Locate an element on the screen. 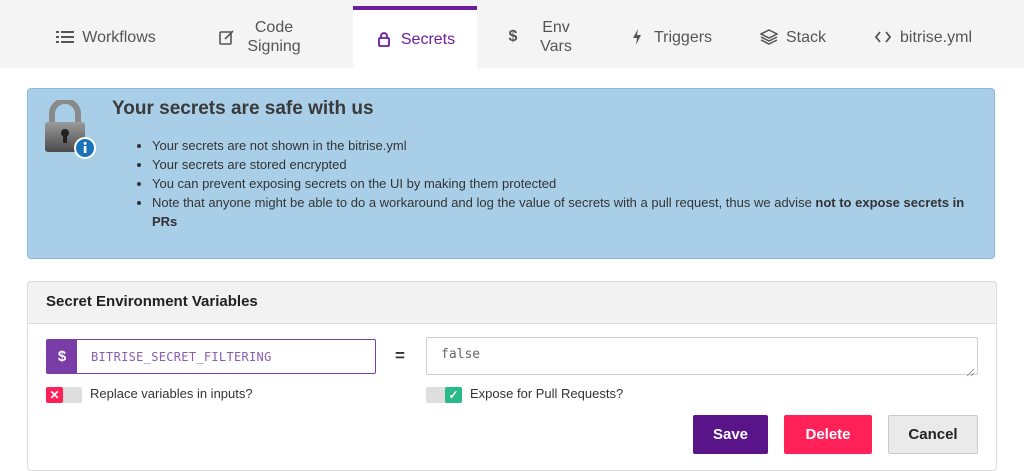  save-button: Save is located at coordinates (730, 434).